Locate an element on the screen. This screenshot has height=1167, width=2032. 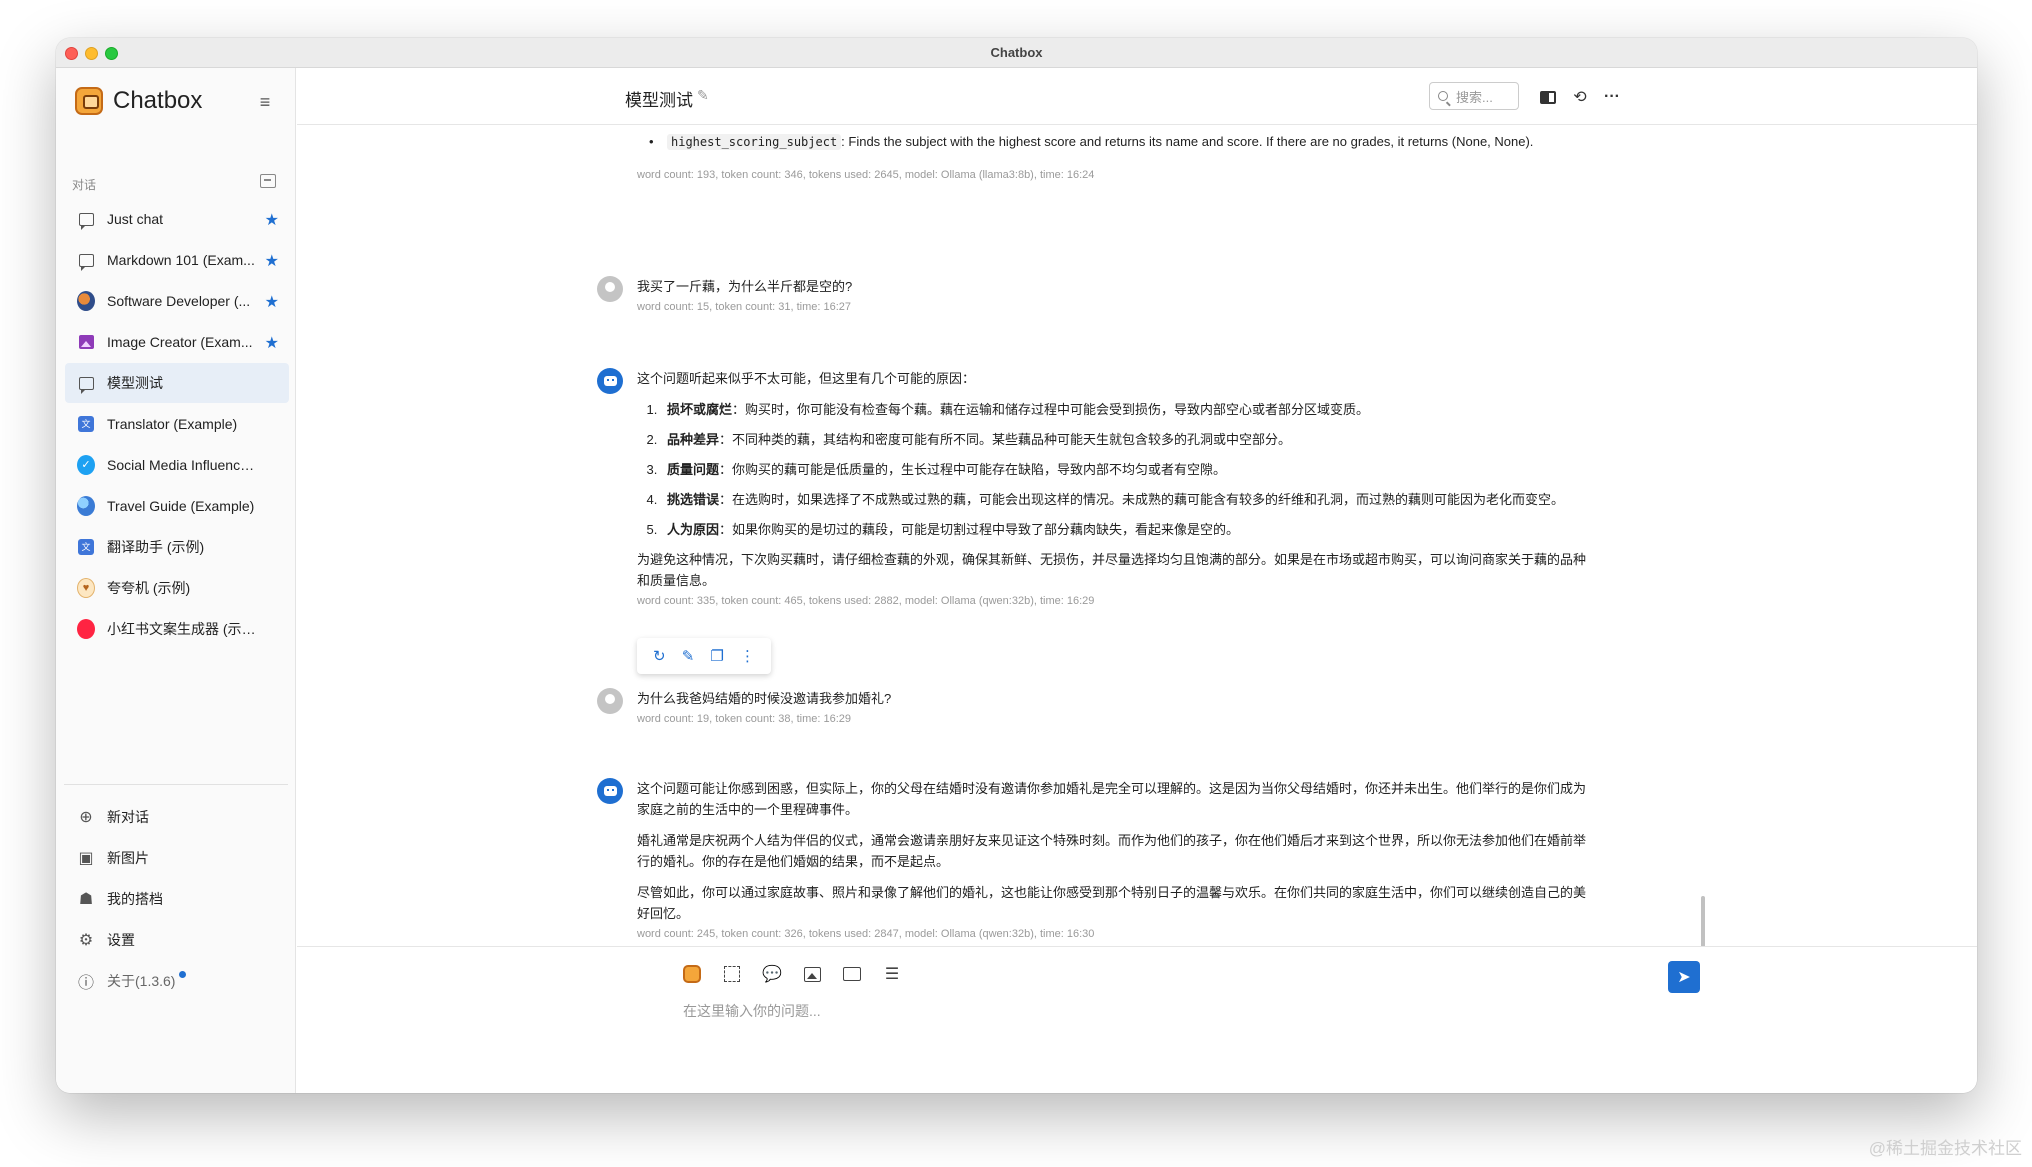
more-actions-icon: ⋮ is located at coordinates (747, 656).